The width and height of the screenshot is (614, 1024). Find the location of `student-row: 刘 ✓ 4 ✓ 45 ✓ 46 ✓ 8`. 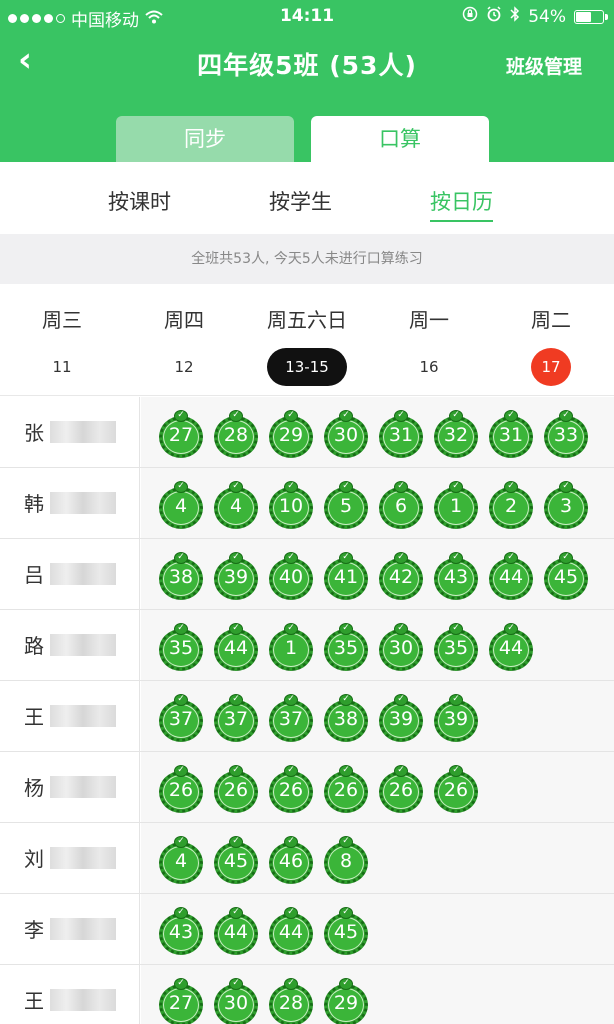

student-row: 刘 ✓ 4 ✓ 45 ✓ 46 ✓ 8 is located at coordinates (307, 858).